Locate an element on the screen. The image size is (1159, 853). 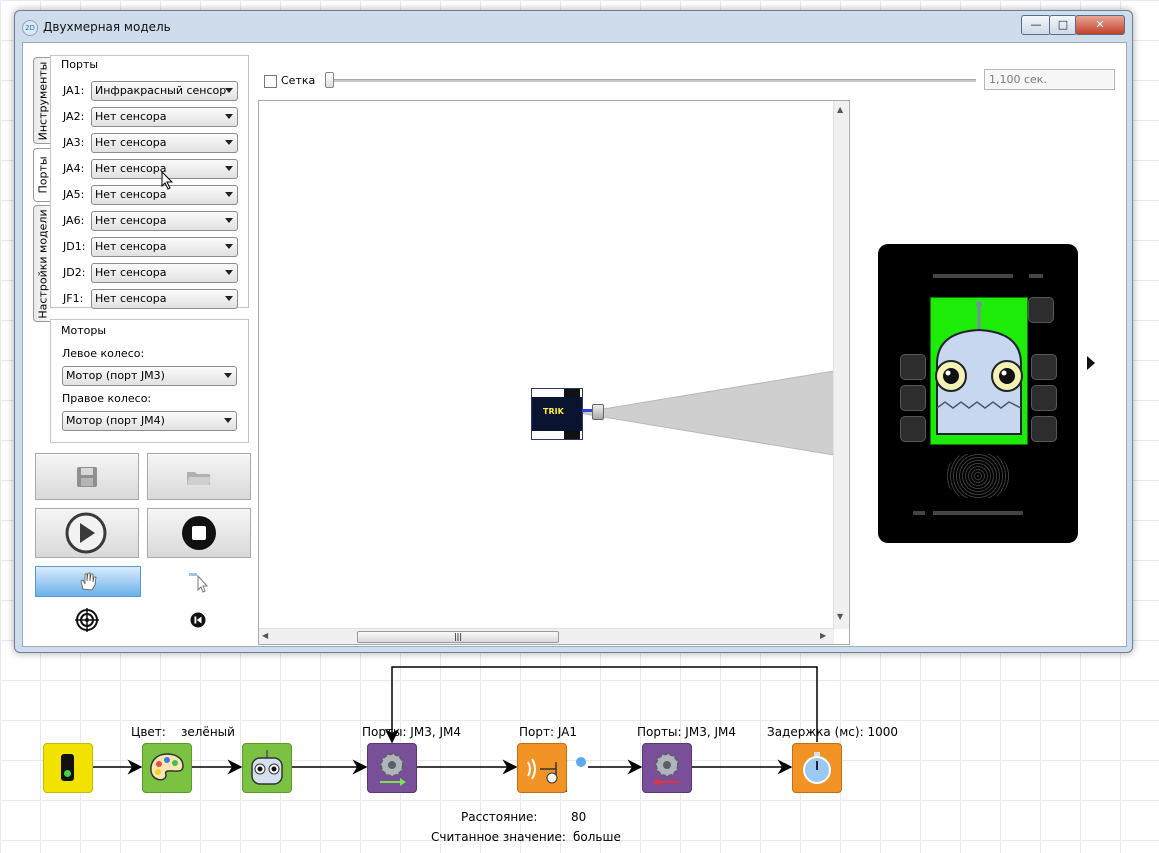
wait-for-ir-sensor-block is located at coordinates (542, 768).